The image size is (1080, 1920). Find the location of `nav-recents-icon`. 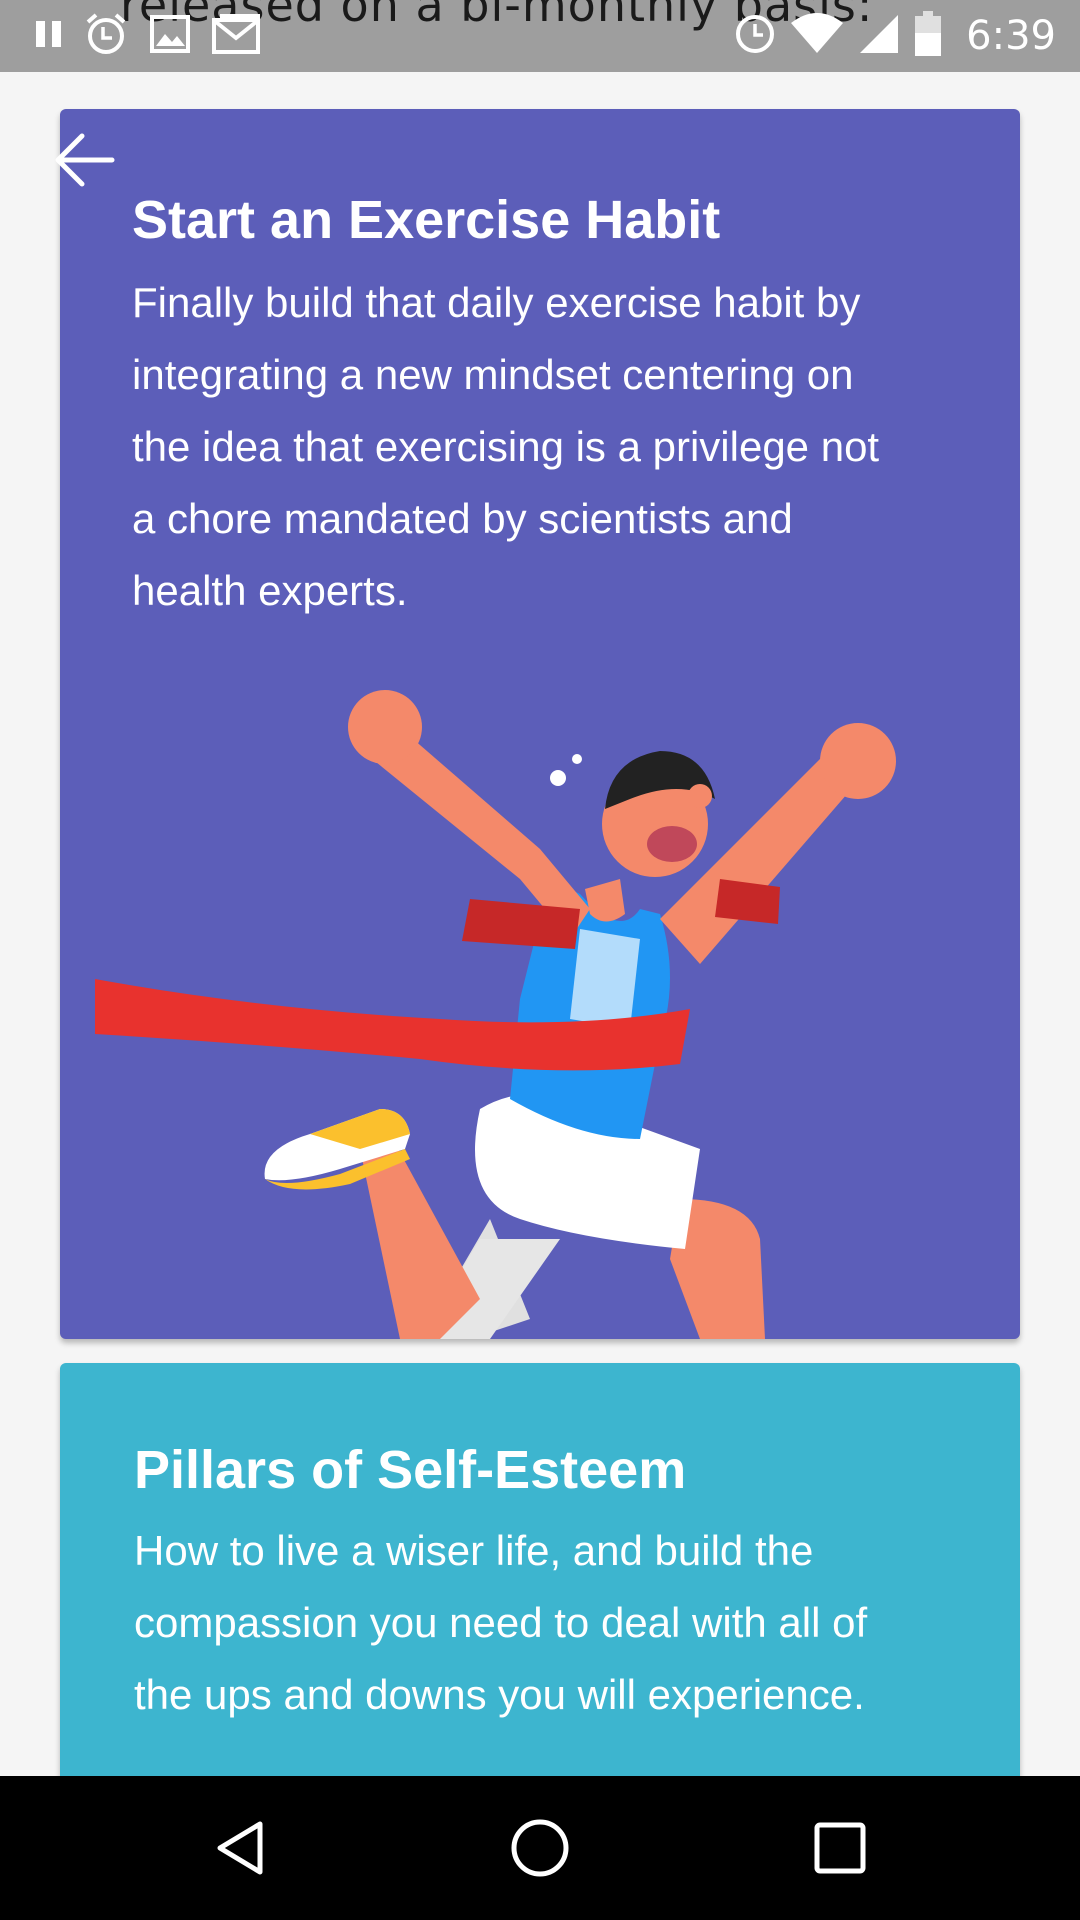

nav-recents-icon is located at coordinates (840, 1848).